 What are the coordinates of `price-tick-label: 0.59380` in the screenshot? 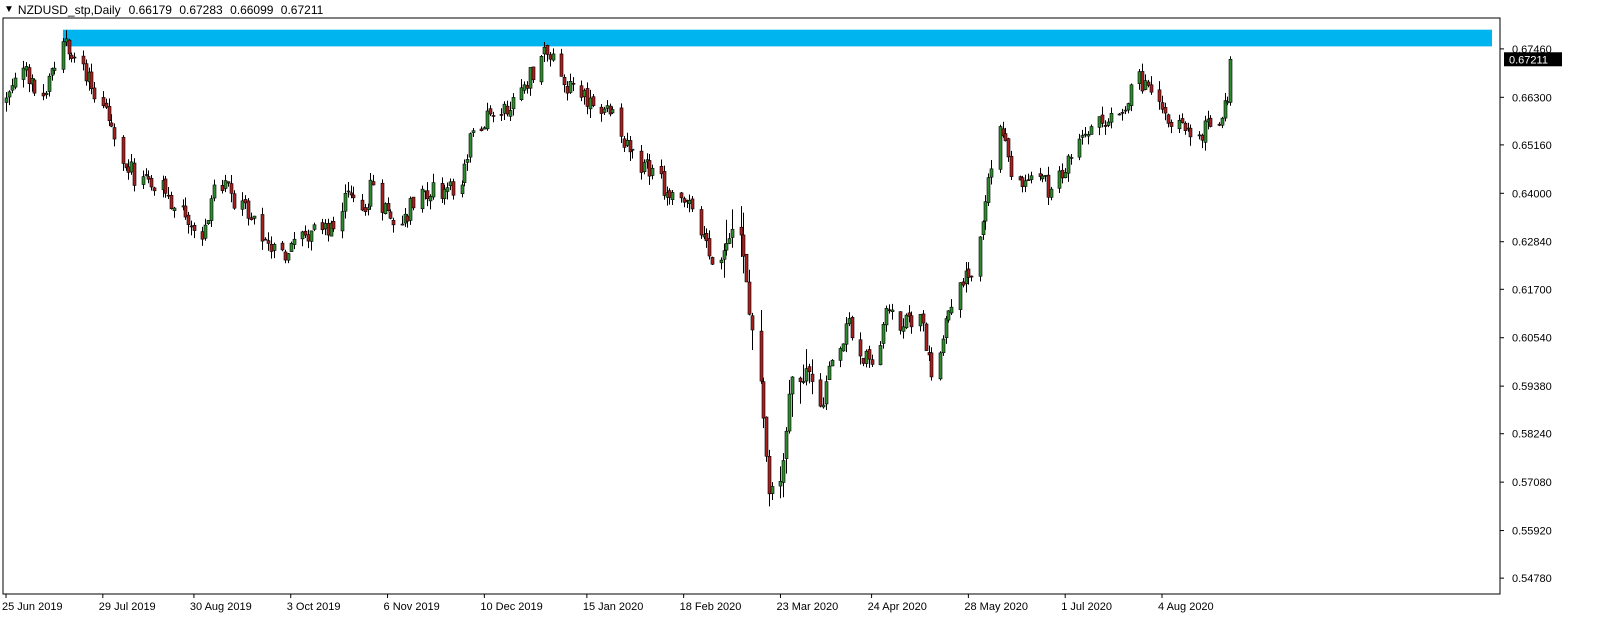 It's located at (1532, 387).